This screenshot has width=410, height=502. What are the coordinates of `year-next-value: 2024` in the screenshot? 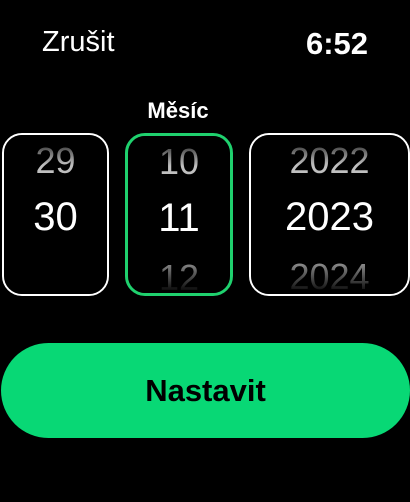 It's located at (329, 276).